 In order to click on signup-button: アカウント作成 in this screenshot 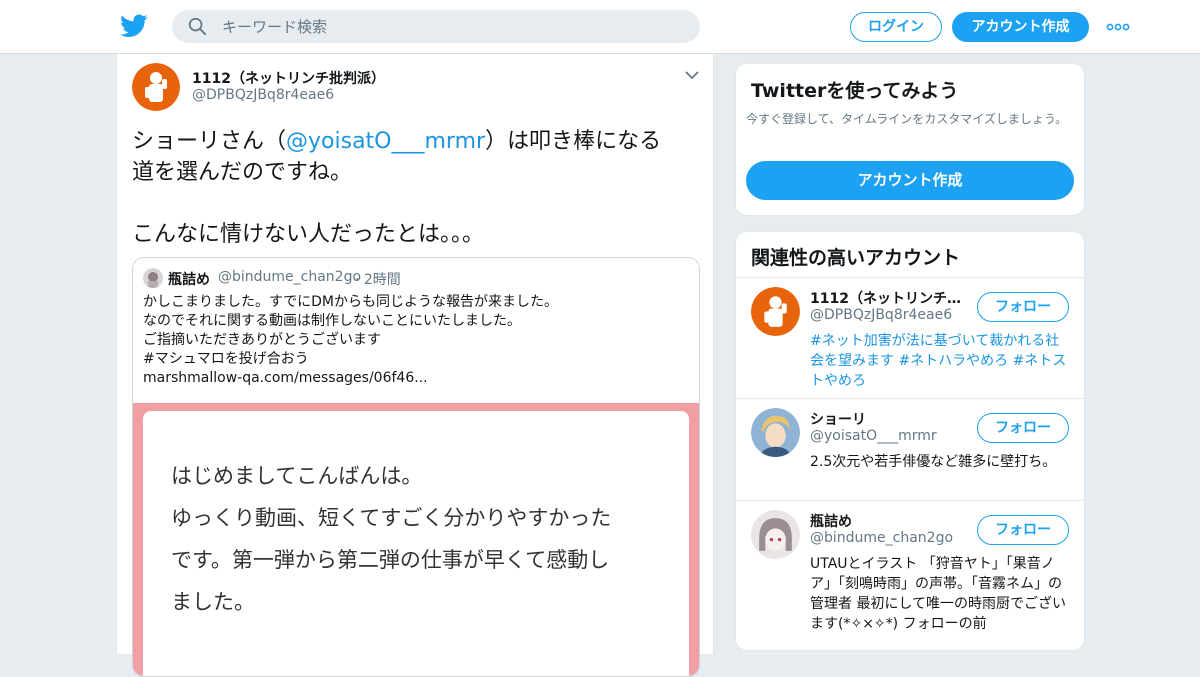, I will do `click(1020, 27)`.